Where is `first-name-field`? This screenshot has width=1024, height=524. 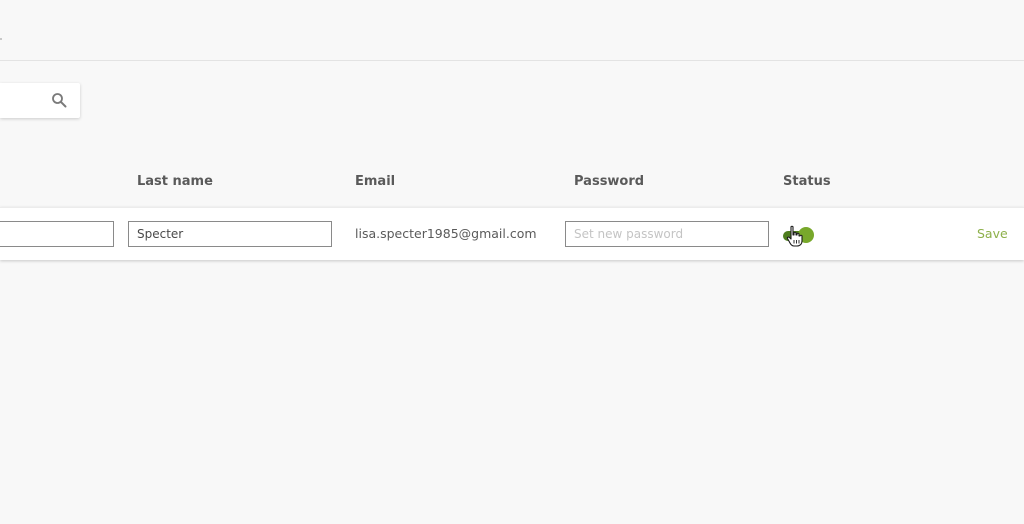 first-name-field is located at coordinates (57, 234).